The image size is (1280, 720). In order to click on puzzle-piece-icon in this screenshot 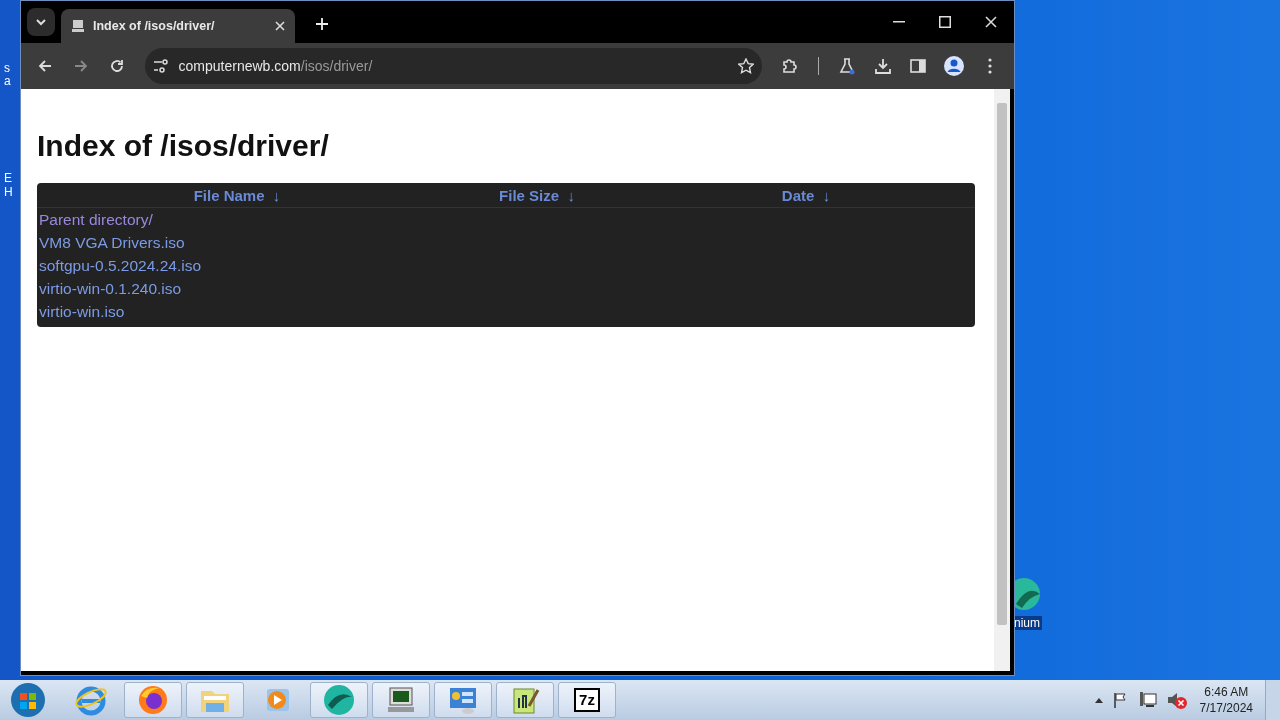, I will do `click(789, 66)`.